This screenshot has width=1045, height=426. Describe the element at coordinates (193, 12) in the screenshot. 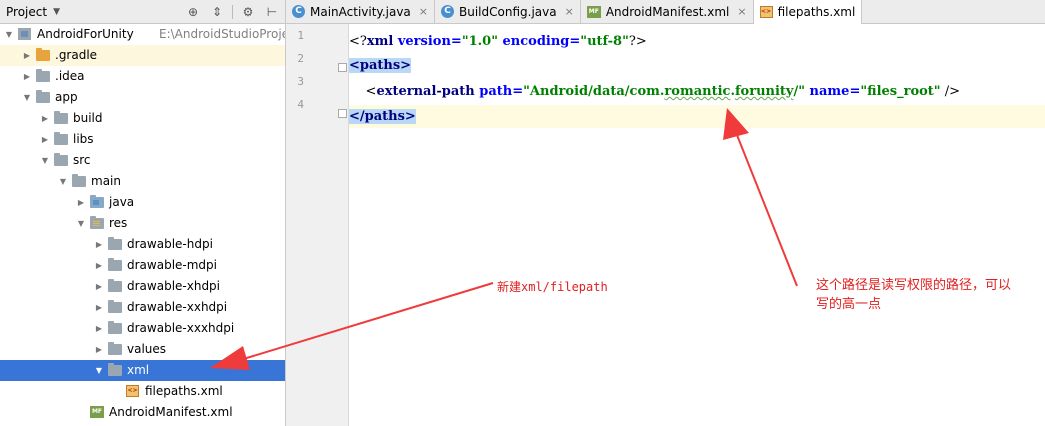

I see `locate-icon: ⊕` at that location.